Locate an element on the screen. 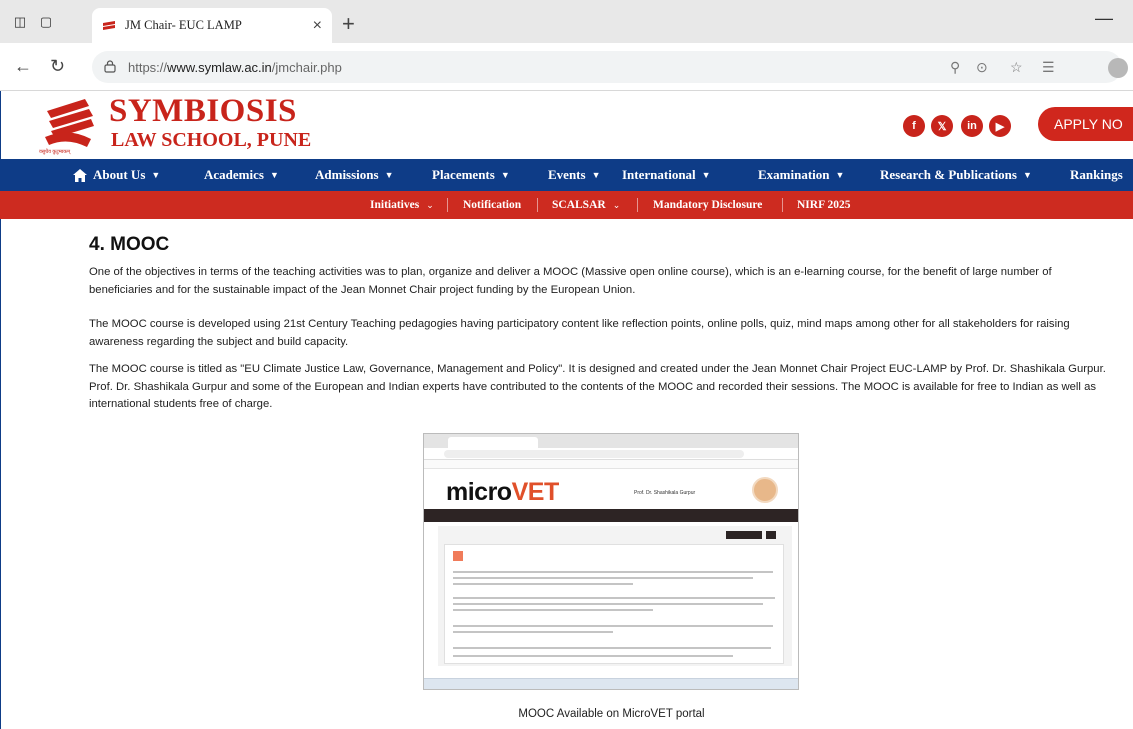  subnav-mandatory-disclosure: Mandatory Disclosure is located at coordinates (707, 205).